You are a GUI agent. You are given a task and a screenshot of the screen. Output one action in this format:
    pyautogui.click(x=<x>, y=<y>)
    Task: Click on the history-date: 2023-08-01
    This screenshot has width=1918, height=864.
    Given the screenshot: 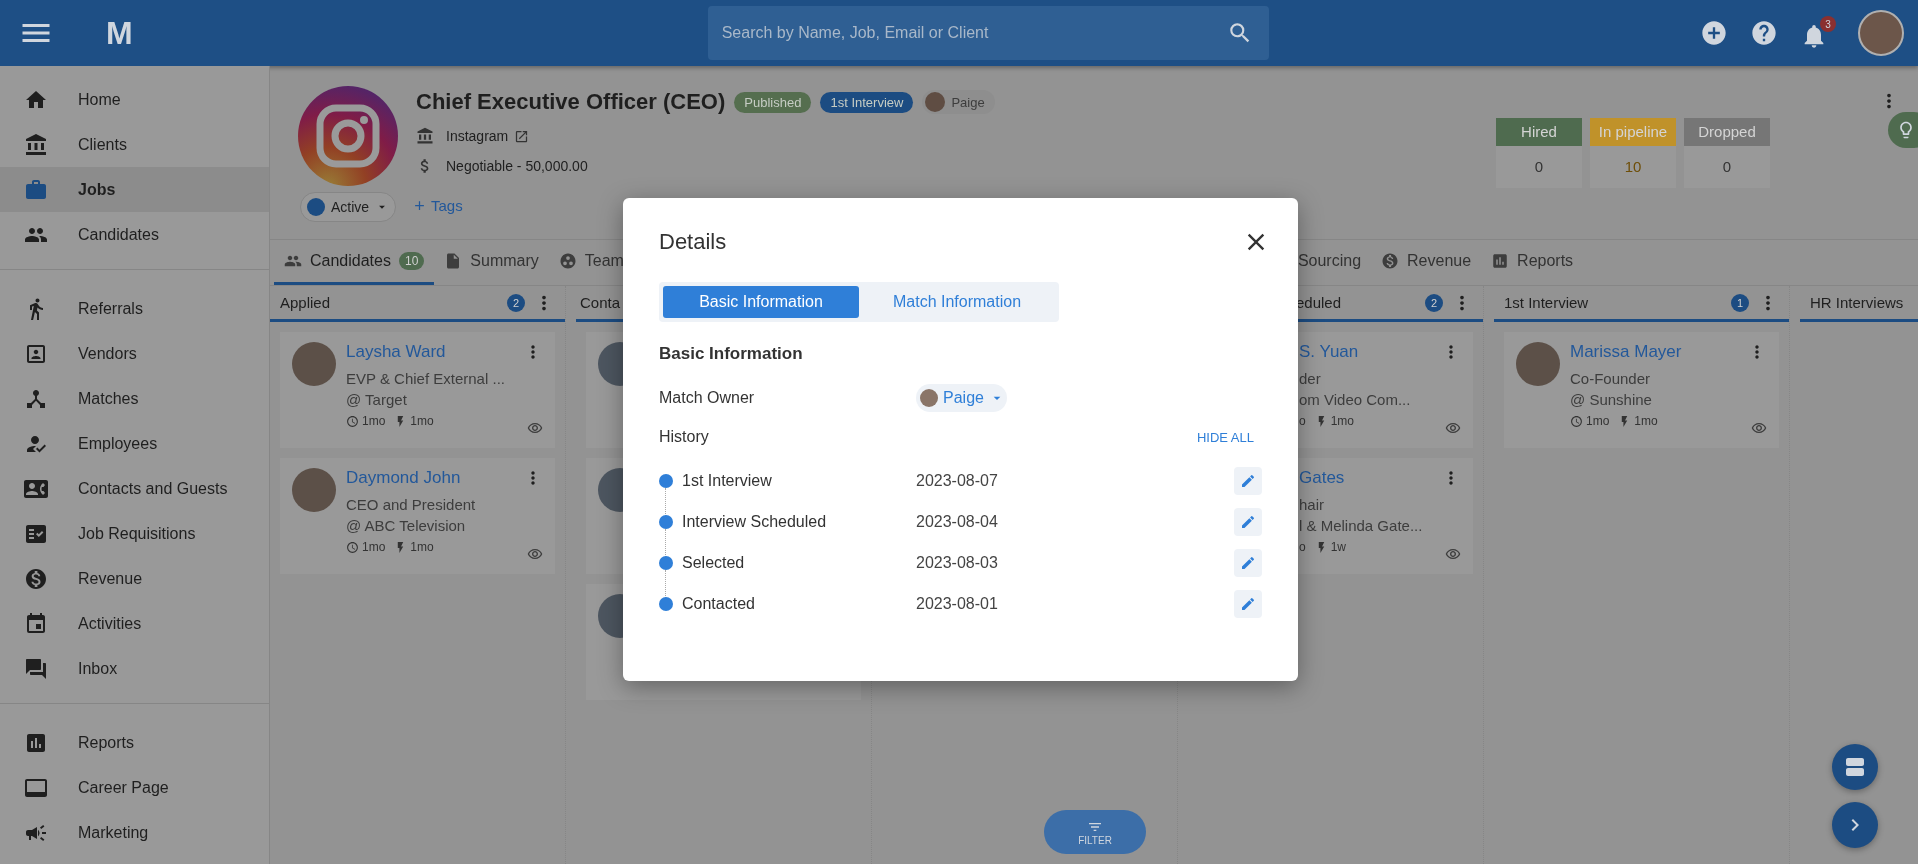 What is the action you would take?
    pyautogui.click(x=957, y=603)
    